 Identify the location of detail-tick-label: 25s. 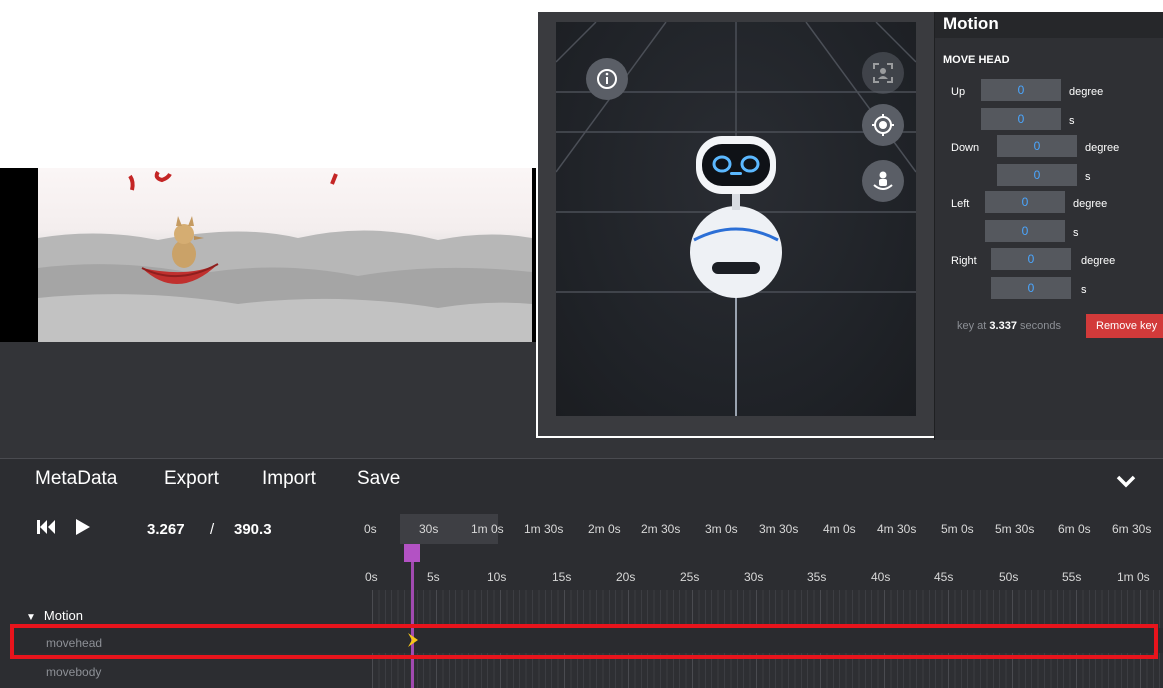
(690, 577).